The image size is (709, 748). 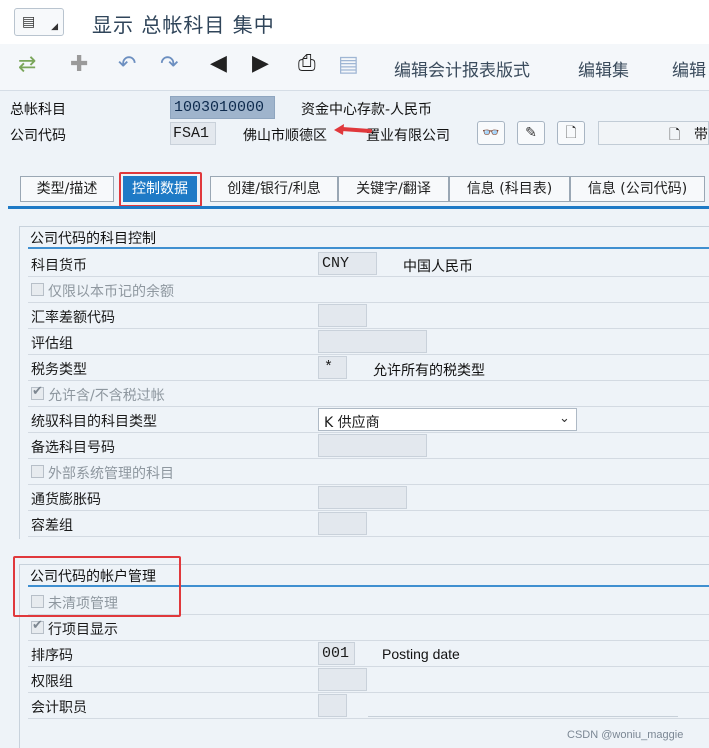 What do you see at coordinates (625, 735) in the screenshot?
I see `csdn-credit: CSDN @woniu_maggie` at bounding box center [625, 735].